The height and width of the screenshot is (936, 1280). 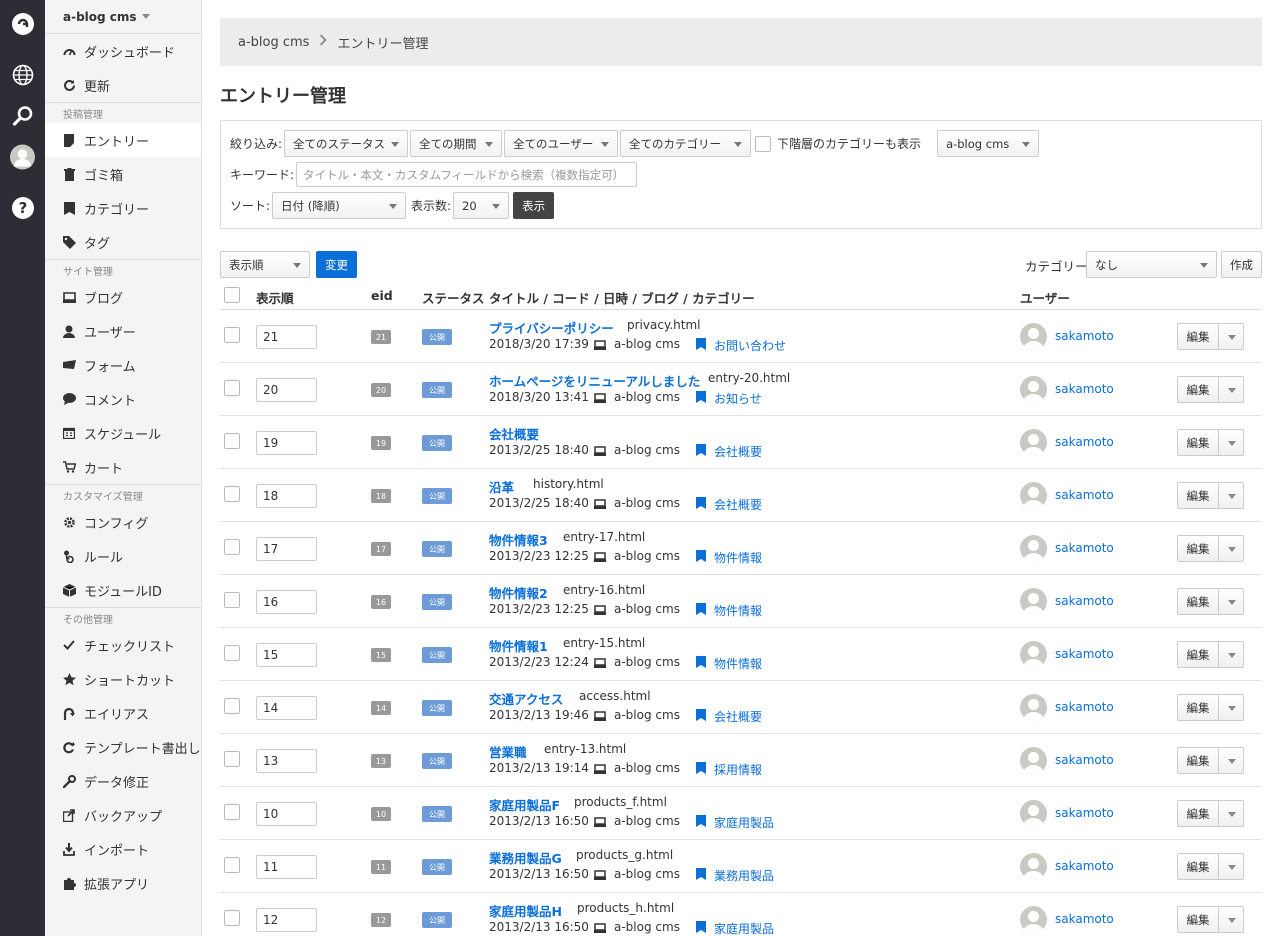 I want to click on sidebar-item-comment: コメント, so click(x=123, y=399).